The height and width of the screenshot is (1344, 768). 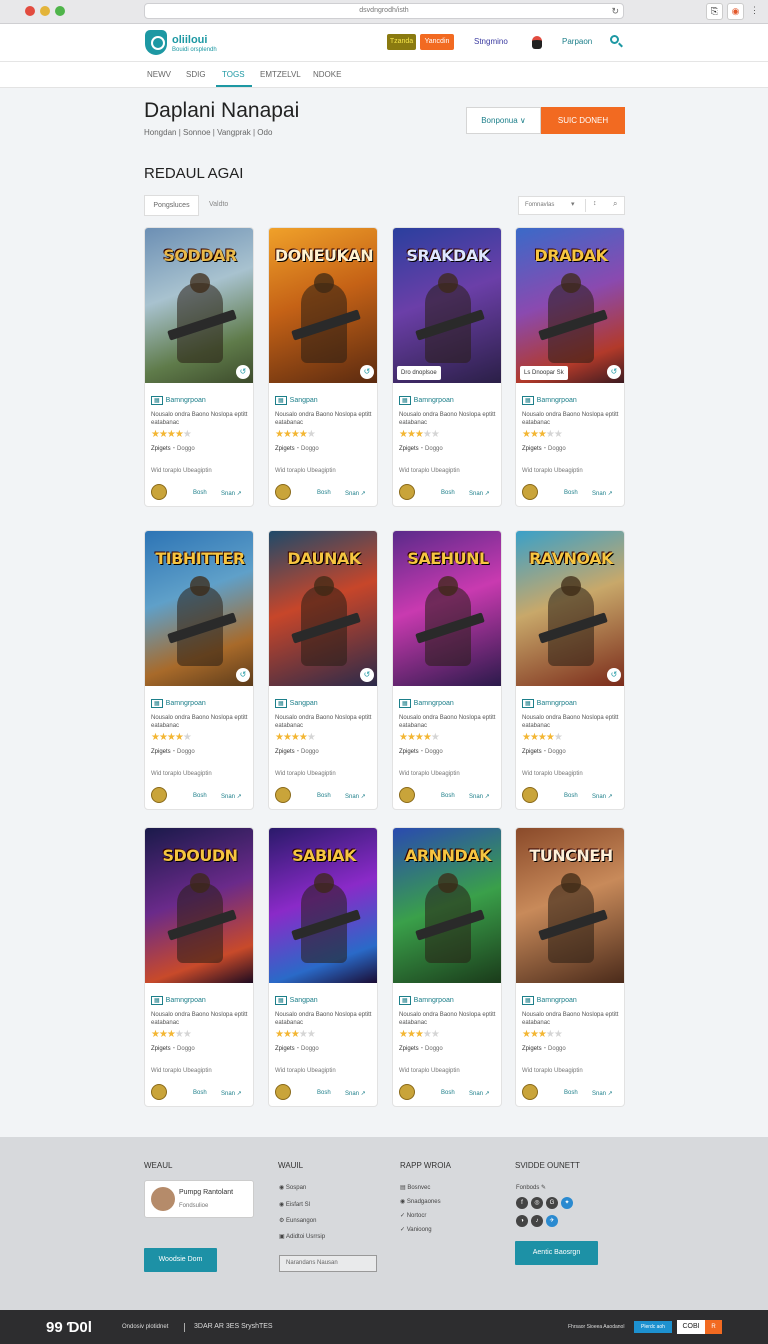 I want to click on social-icon-3: G, so click(x=552, y=1203).